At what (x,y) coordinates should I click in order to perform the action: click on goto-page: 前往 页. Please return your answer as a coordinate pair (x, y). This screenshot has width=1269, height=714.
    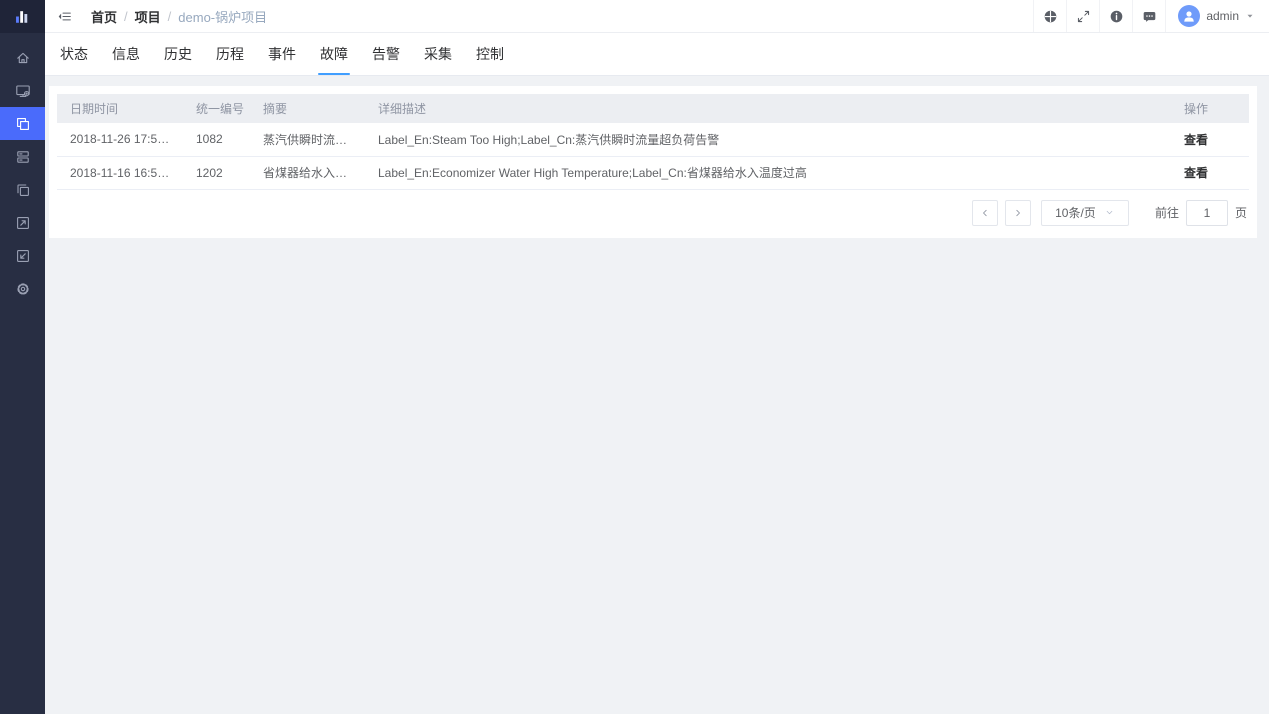
    Looking at the image, I should click on (1200, 212).